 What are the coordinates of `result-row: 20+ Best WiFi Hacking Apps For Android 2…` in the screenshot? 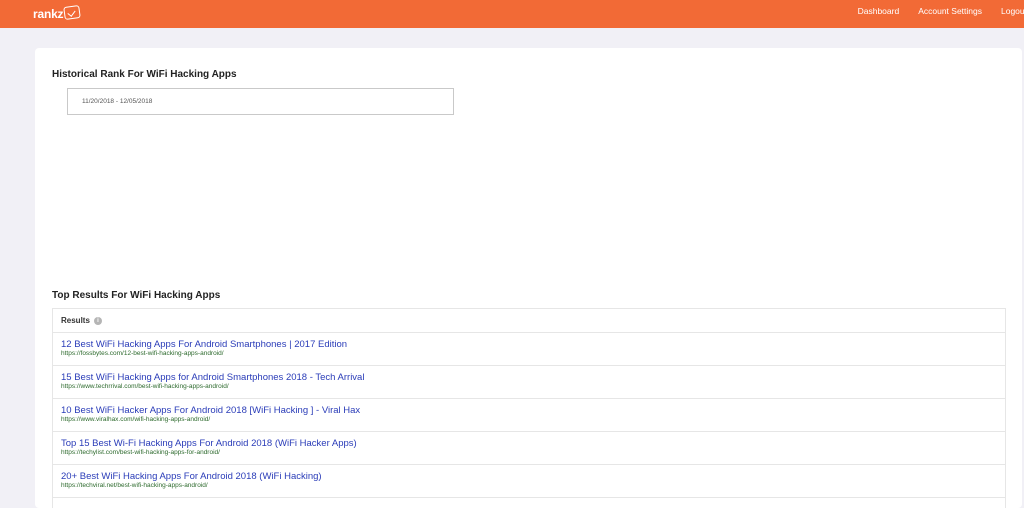 It's located at (529, 481).